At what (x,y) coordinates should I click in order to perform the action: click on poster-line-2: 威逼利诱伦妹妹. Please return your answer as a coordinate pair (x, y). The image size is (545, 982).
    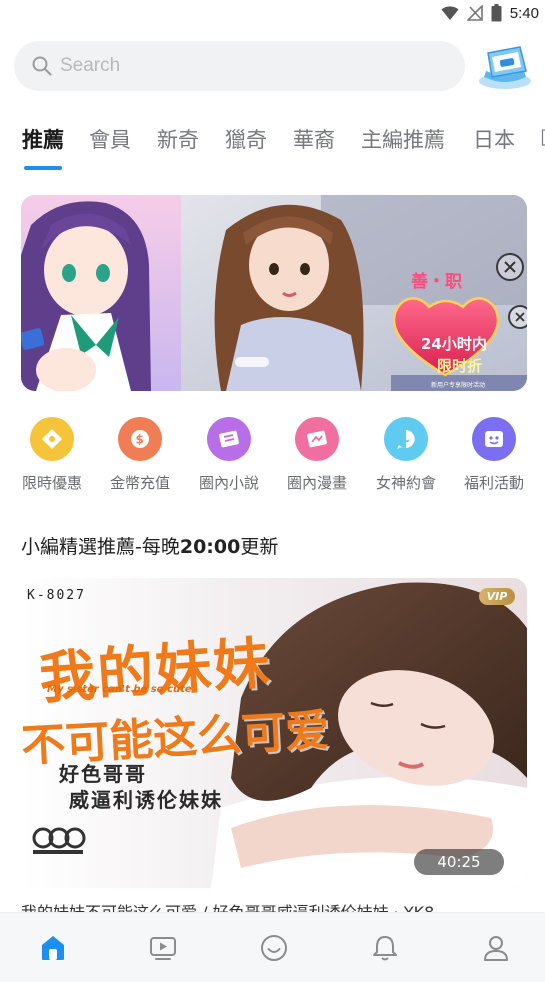
    Looking at the image, I should click on (146, 800).